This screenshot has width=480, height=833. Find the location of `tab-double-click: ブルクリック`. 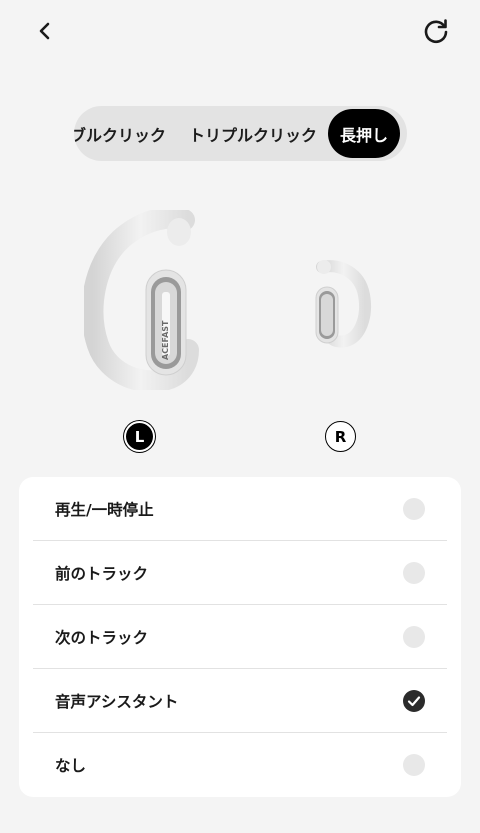

tab-double-click: ブルクリック is located at coordinates (120, 133).